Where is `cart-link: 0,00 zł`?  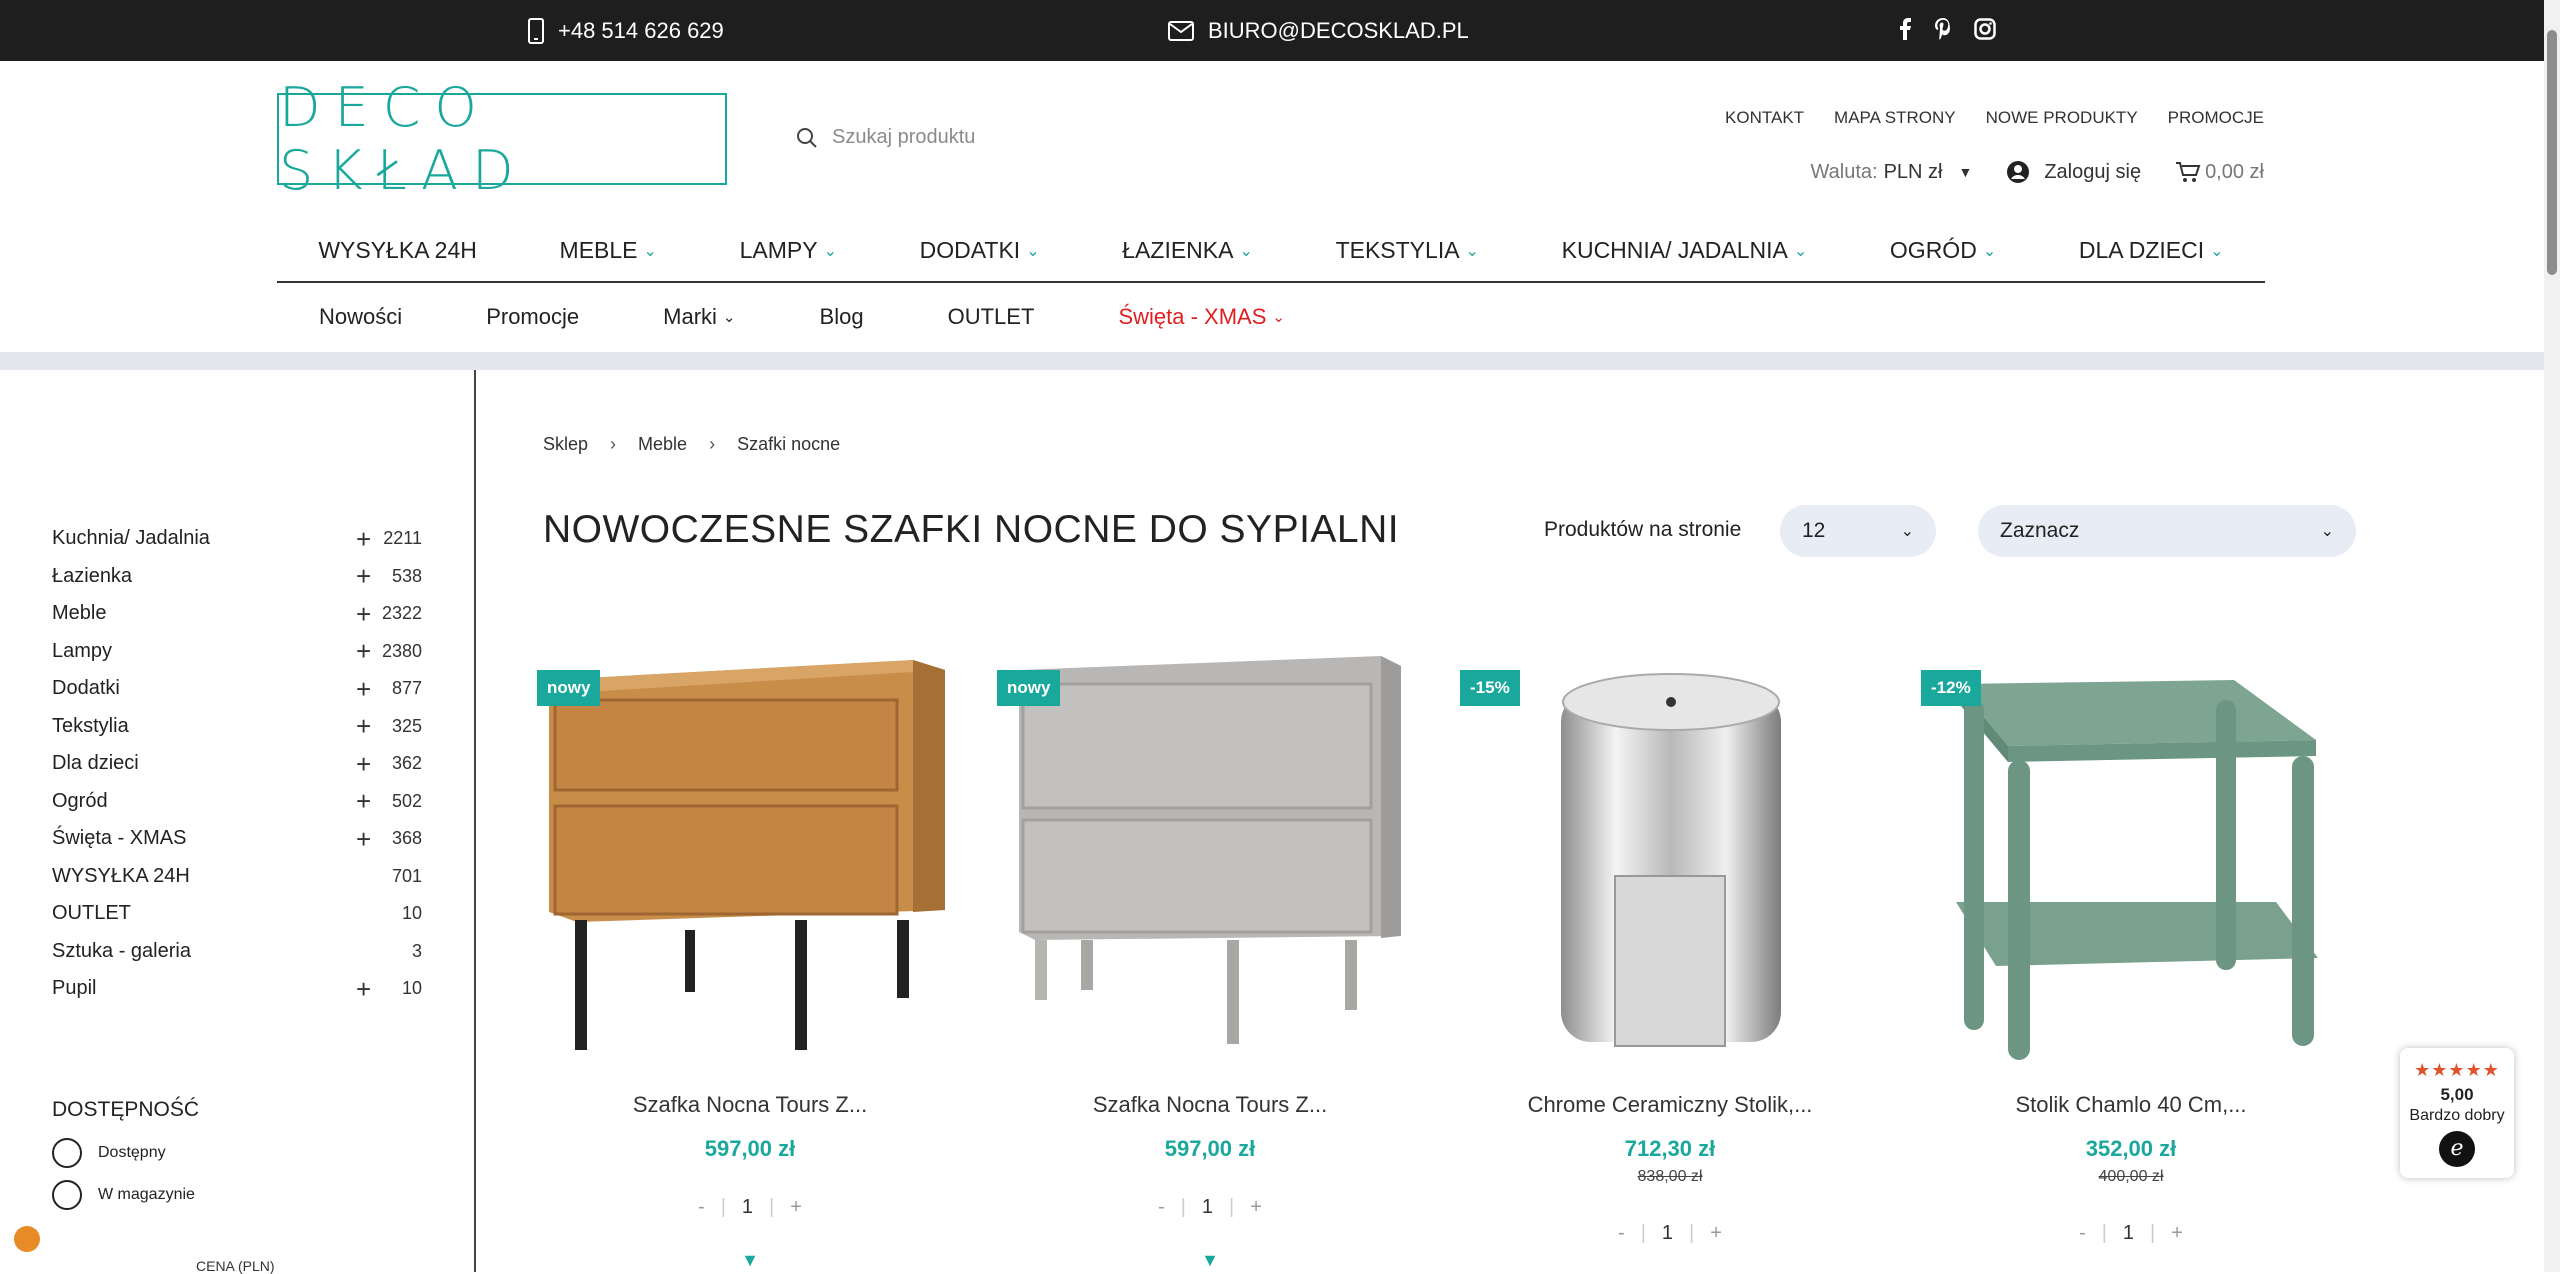
cart-link: 0,00 zł is located at coordinates (2219, 172).